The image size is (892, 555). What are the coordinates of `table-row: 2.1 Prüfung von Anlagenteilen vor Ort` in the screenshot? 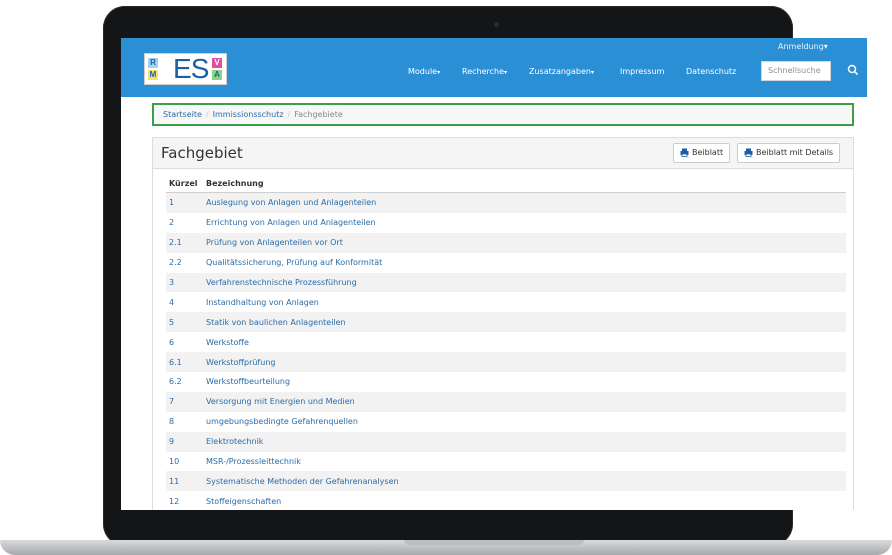 It's located at (506, 242).